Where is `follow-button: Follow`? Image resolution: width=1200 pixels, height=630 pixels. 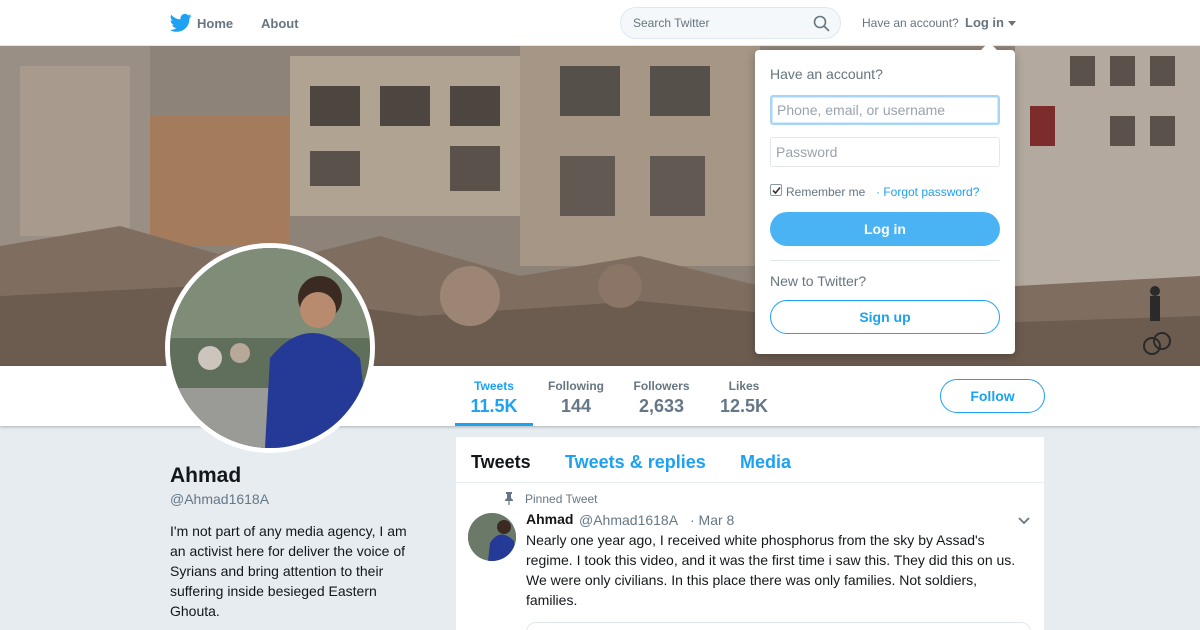
follow-button: Follow is located at coordinates (992, 396).